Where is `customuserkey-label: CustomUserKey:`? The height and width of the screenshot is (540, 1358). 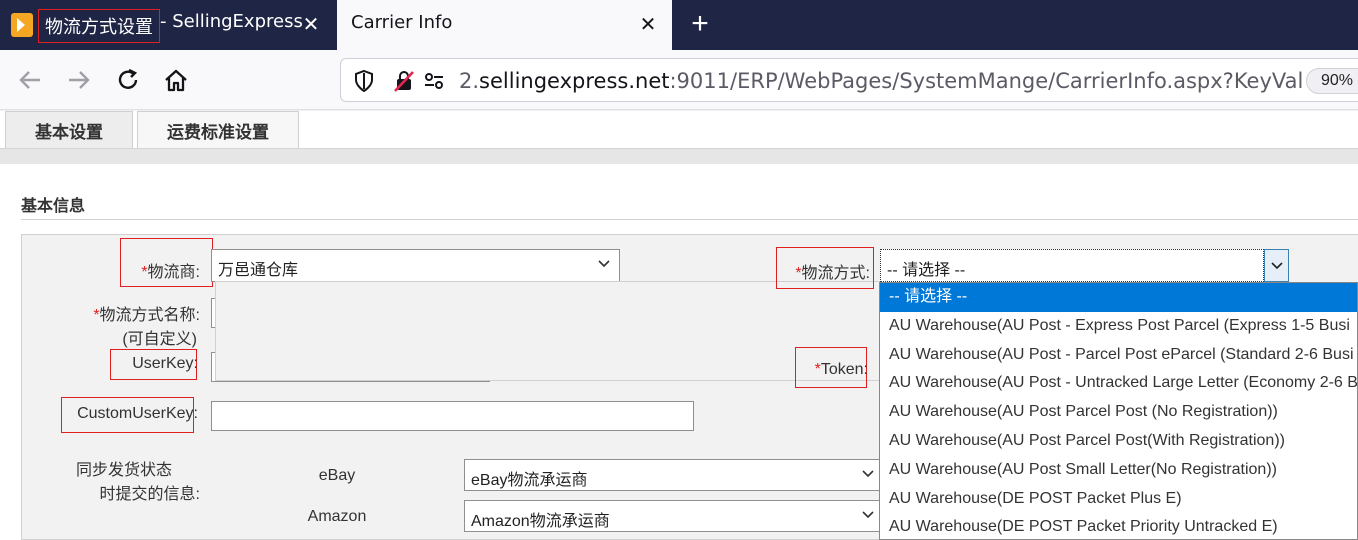
customuserkey-label: CustomUserKey: is located at coordinates (137, 413).